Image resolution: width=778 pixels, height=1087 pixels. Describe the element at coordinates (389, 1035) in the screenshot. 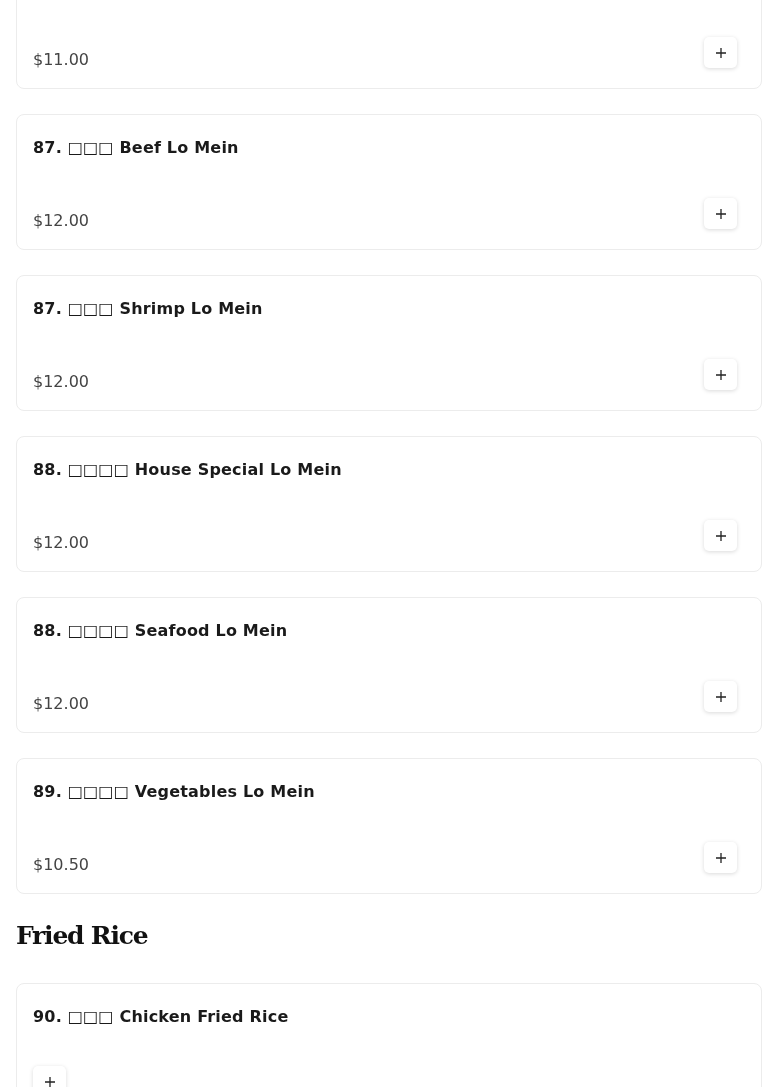

I see `menu-item-card: 90. □□□ Chicken Fried Rice` at that location.